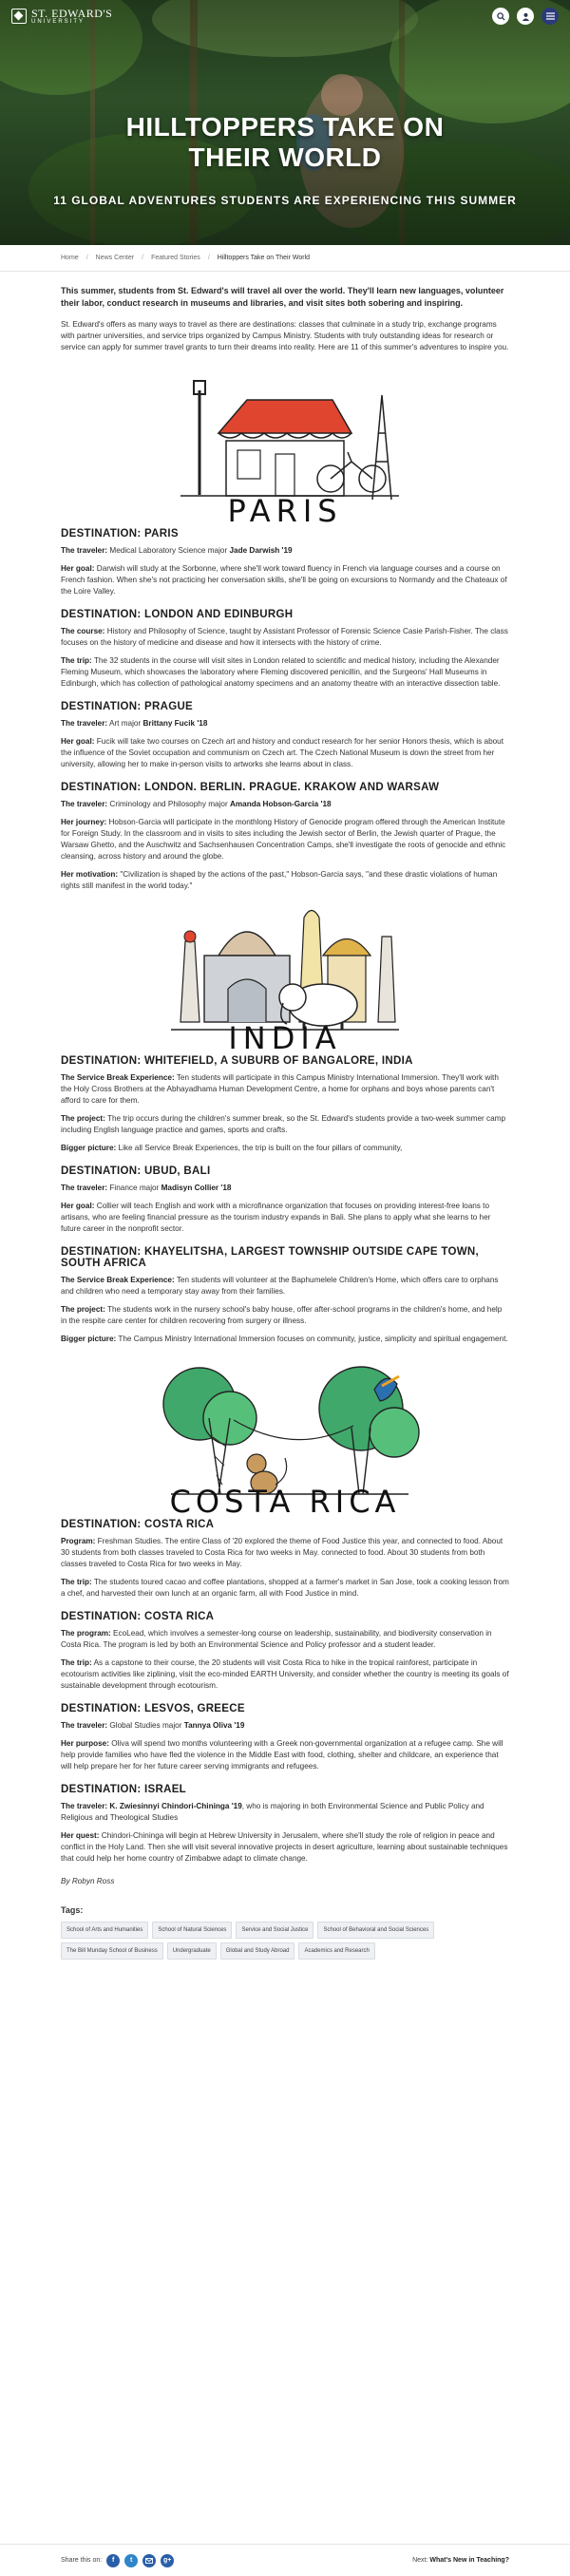 The width and height of the screenshot is (570, 2576). What do you see at coordinates (285, 142) in the screenshot?
I see `page-title: HILLTOPPERS TAKE ON THEIR WORLD` at bounding box center [285, 142].